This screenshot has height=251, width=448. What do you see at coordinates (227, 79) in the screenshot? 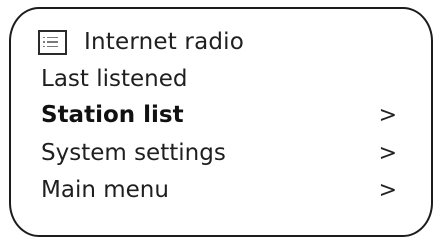
I see `menu-item-last-listened: Last listened` at bounding box center [227, 79].